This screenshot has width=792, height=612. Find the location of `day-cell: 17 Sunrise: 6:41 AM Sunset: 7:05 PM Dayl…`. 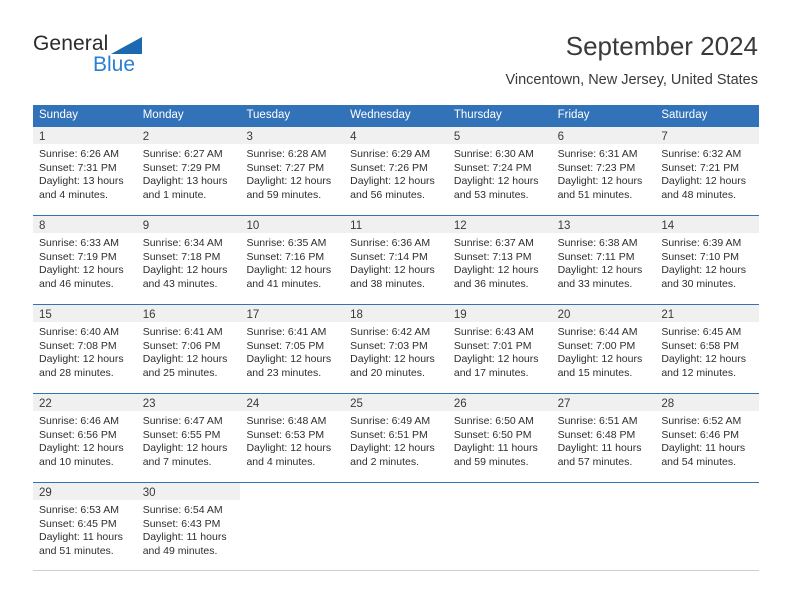

day-cell: 17 Sunrise: 6:41 AM Sunset: 7:05 PM Dayl… is located at coordinates (292, 349).